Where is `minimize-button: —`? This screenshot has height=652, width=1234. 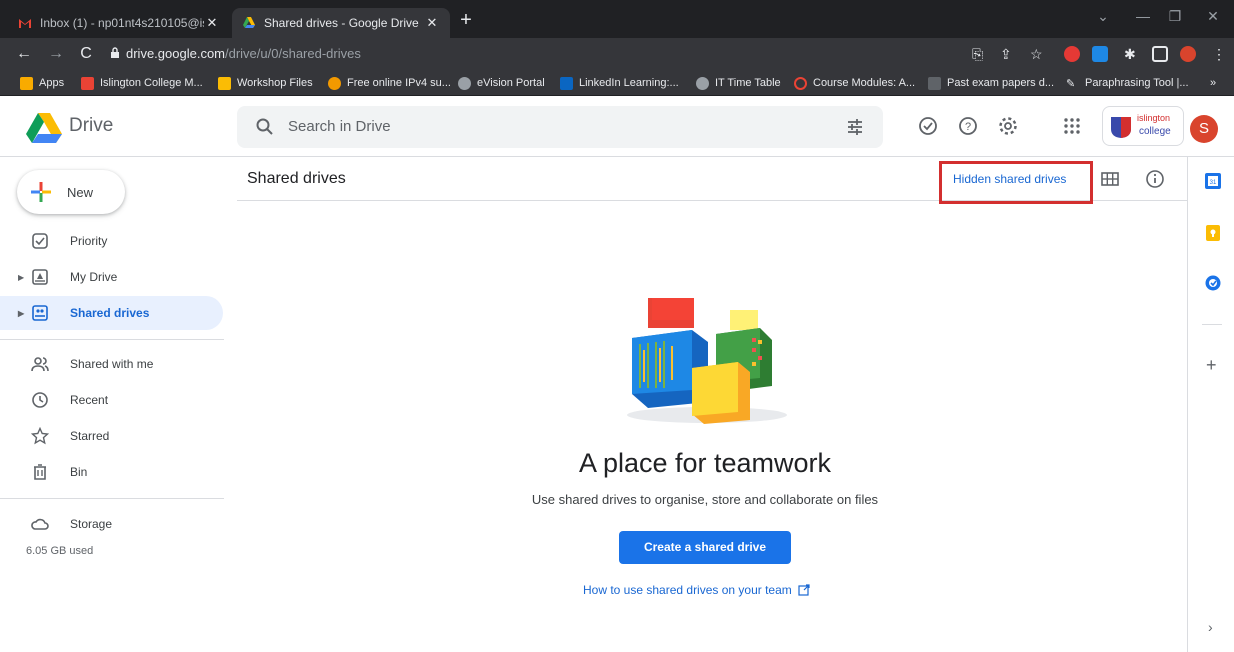 minimize-button: — is located at coordinates (1143, 16).